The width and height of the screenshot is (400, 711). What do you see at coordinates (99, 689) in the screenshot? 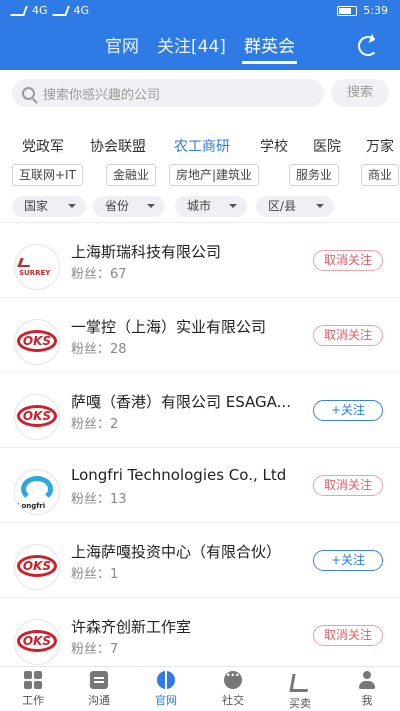
I see `nav-communication: 沟通` at bounding box center [99, 689].